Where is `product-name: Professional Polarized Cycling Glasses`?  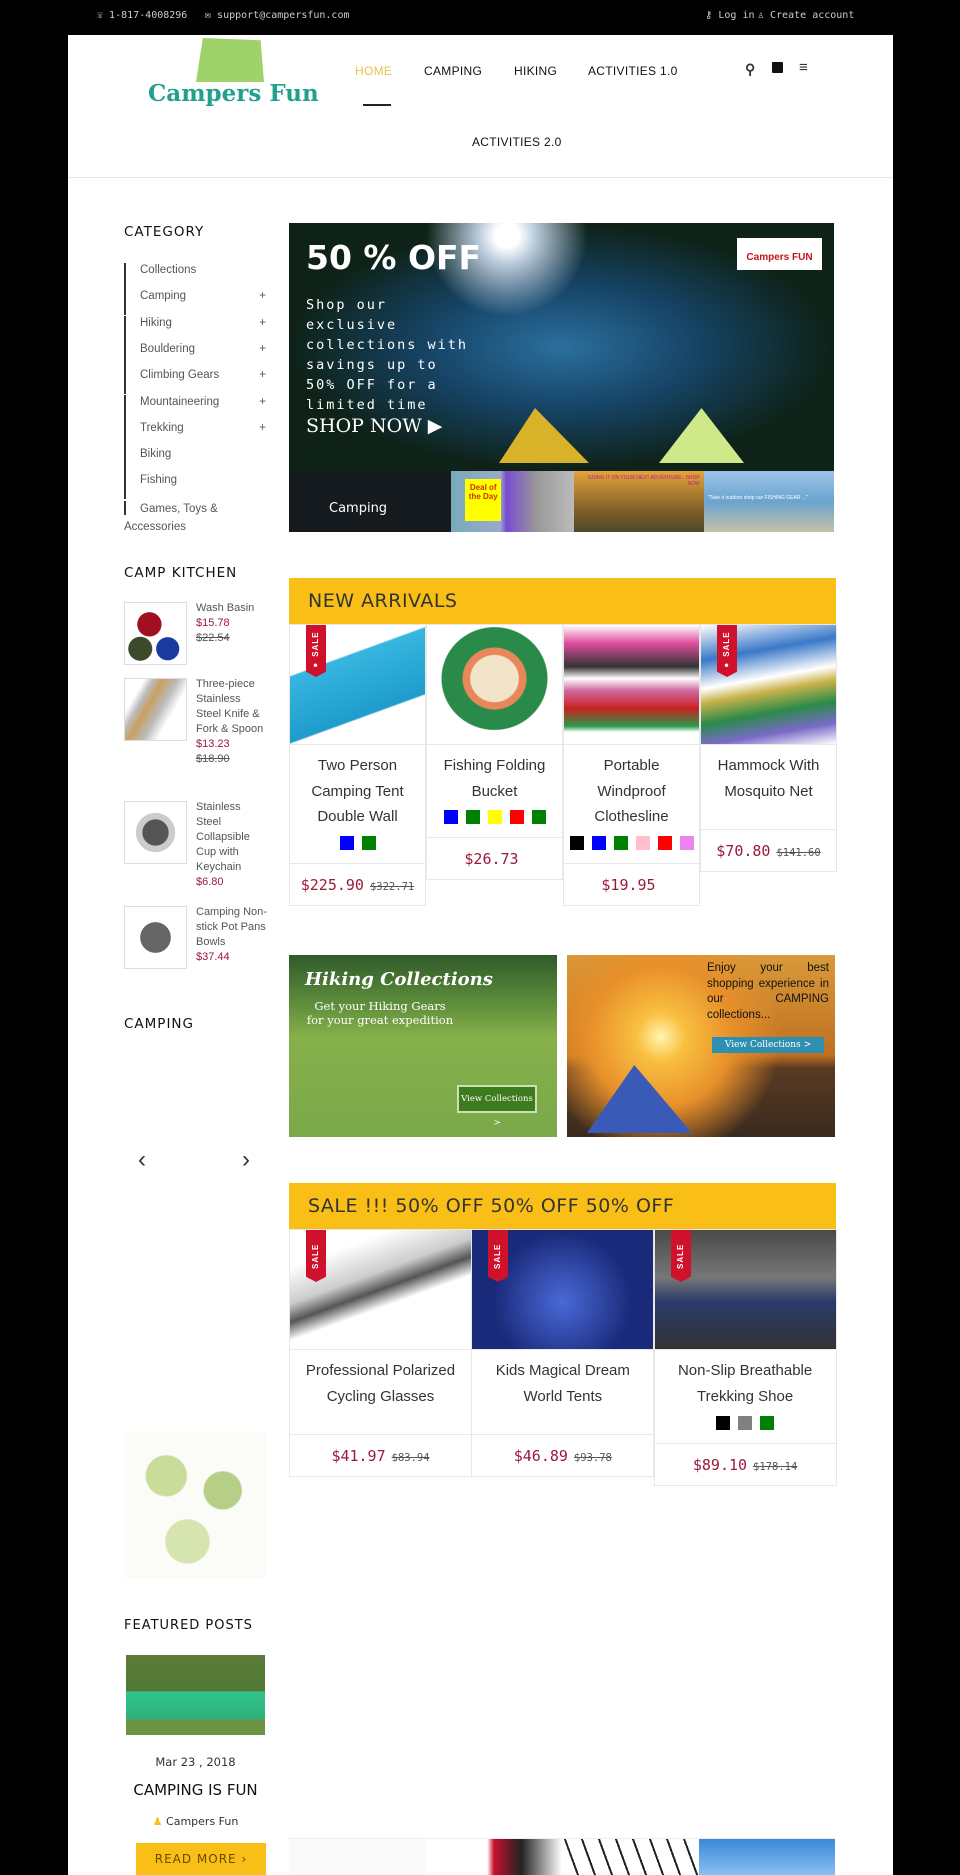
product-name: Professional Polarized Cycling Glasses is located at coordinates (380, 1392).